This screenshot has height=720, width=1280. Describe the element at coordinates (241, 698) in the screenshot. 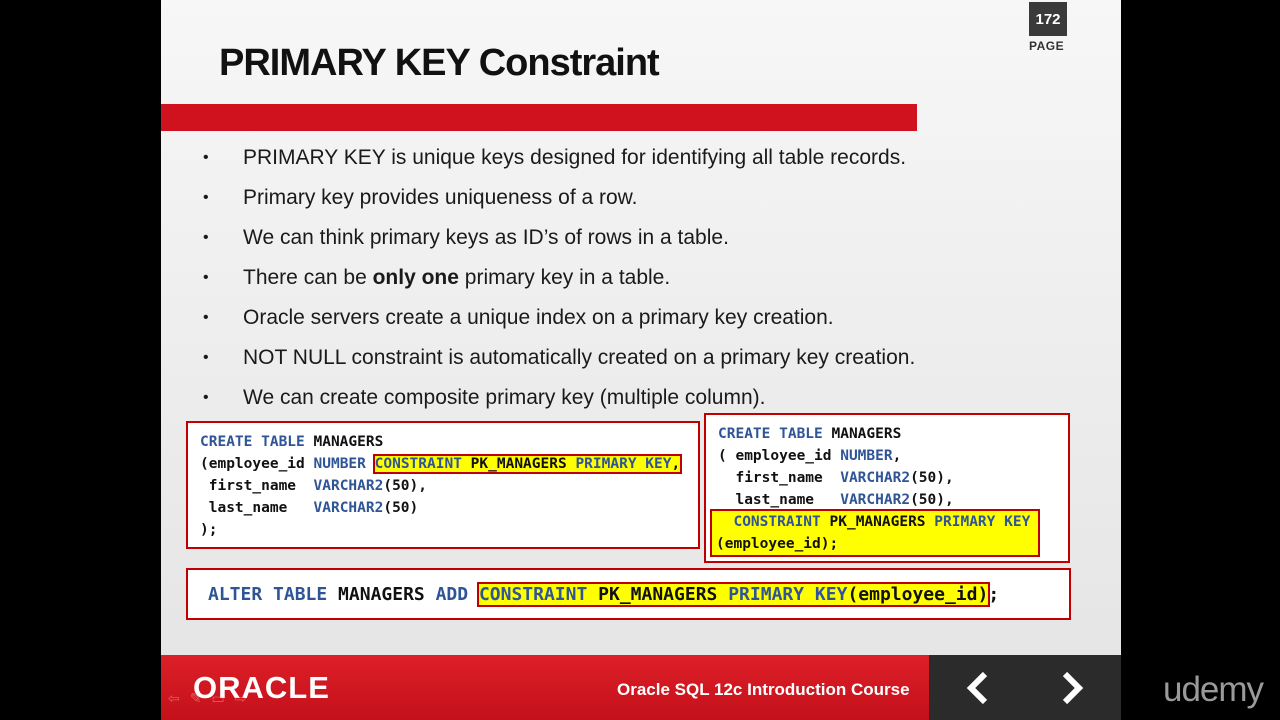

I see `forward-arrow-icon: ⇨` at that location.